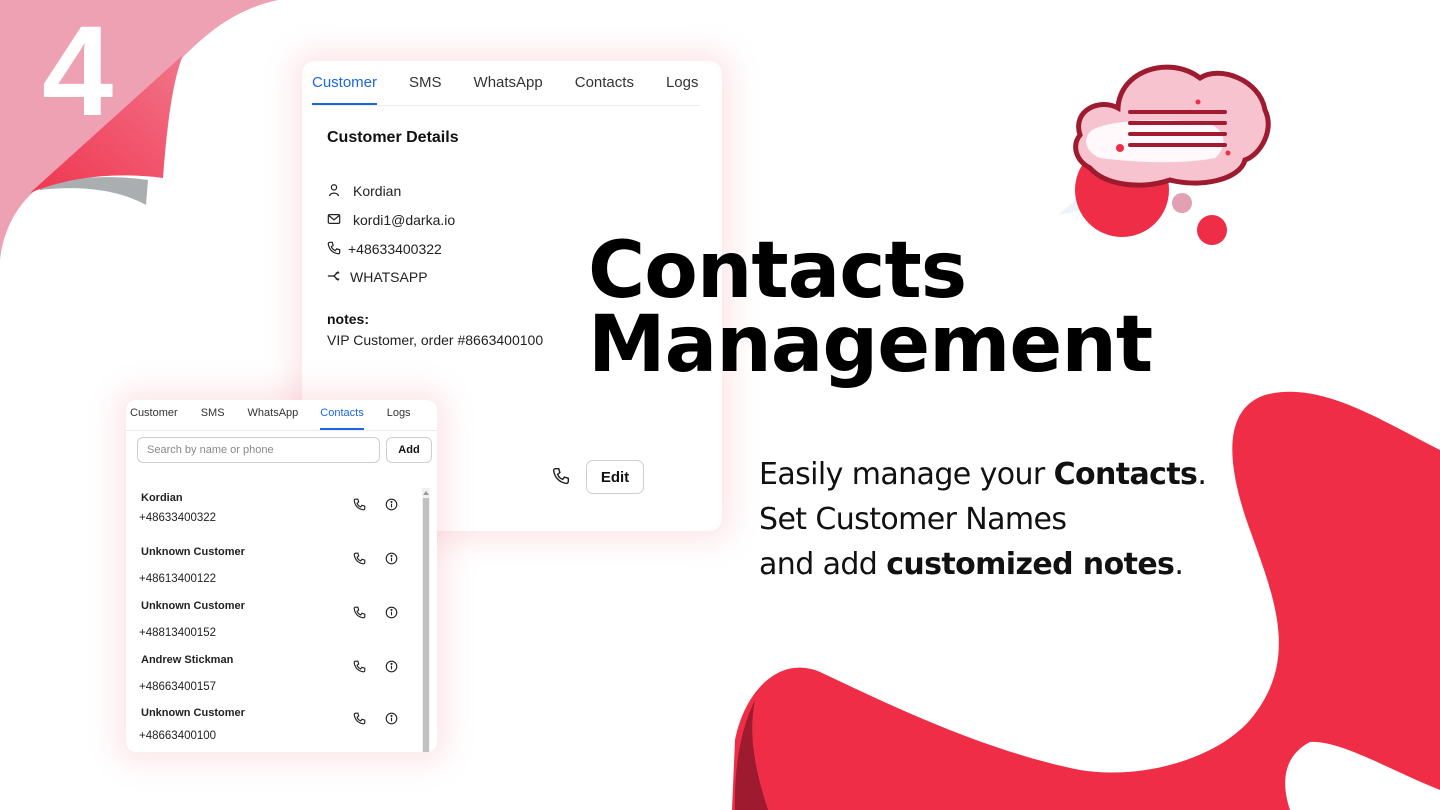 The width and height of the screenshot is (1440, 810). Describe the element at coordinates (335, 220) in the screenshot. I see `mail-icon` at that location.